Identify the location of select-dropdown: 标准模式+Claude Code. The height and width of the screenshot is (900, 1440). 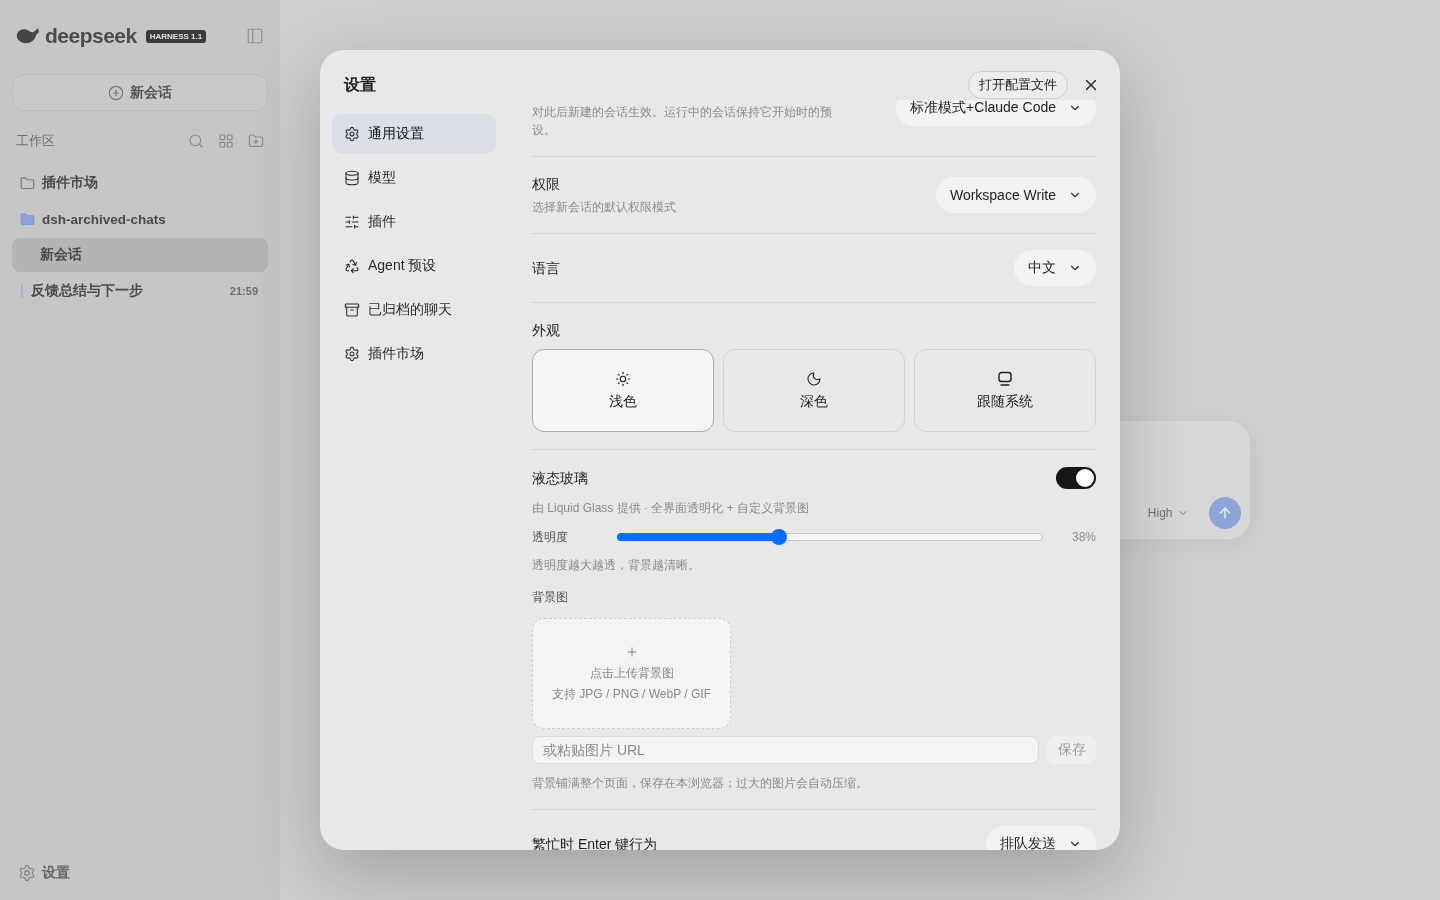
(996, 113).